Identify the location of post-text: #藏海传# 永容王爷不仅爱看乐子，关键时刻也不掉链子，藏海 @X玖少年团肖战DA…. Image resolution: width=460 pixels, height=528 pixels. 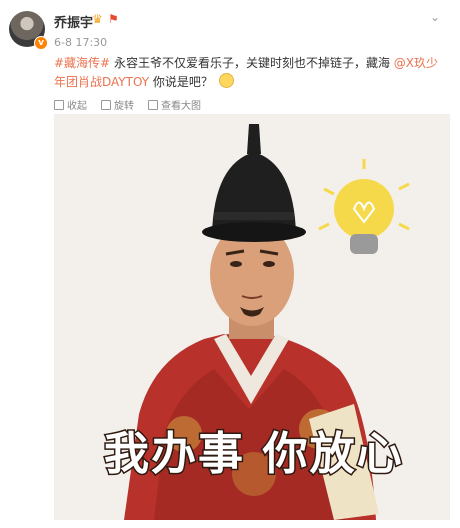
(252, 73).